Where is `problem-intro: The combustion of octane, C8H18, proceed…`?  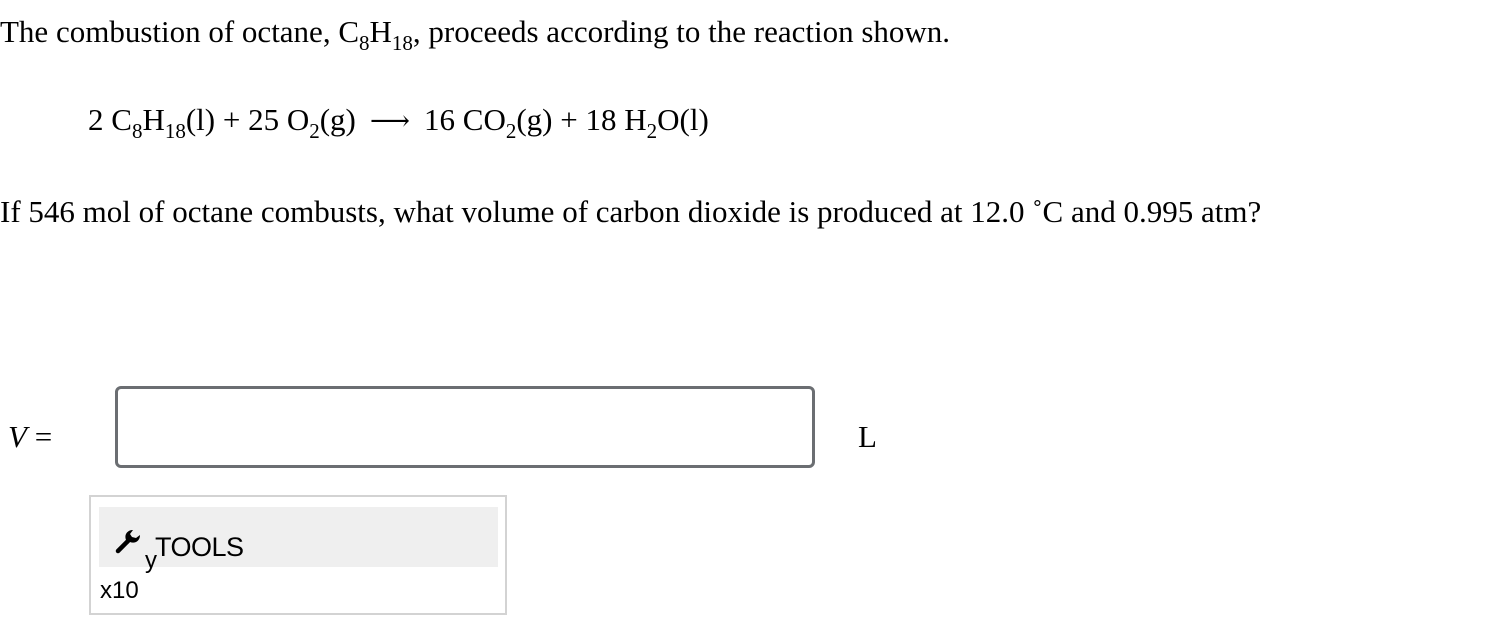
problem-intro: The combustion of octane, C8H18, proceed… is located at coordinates (475, 34).